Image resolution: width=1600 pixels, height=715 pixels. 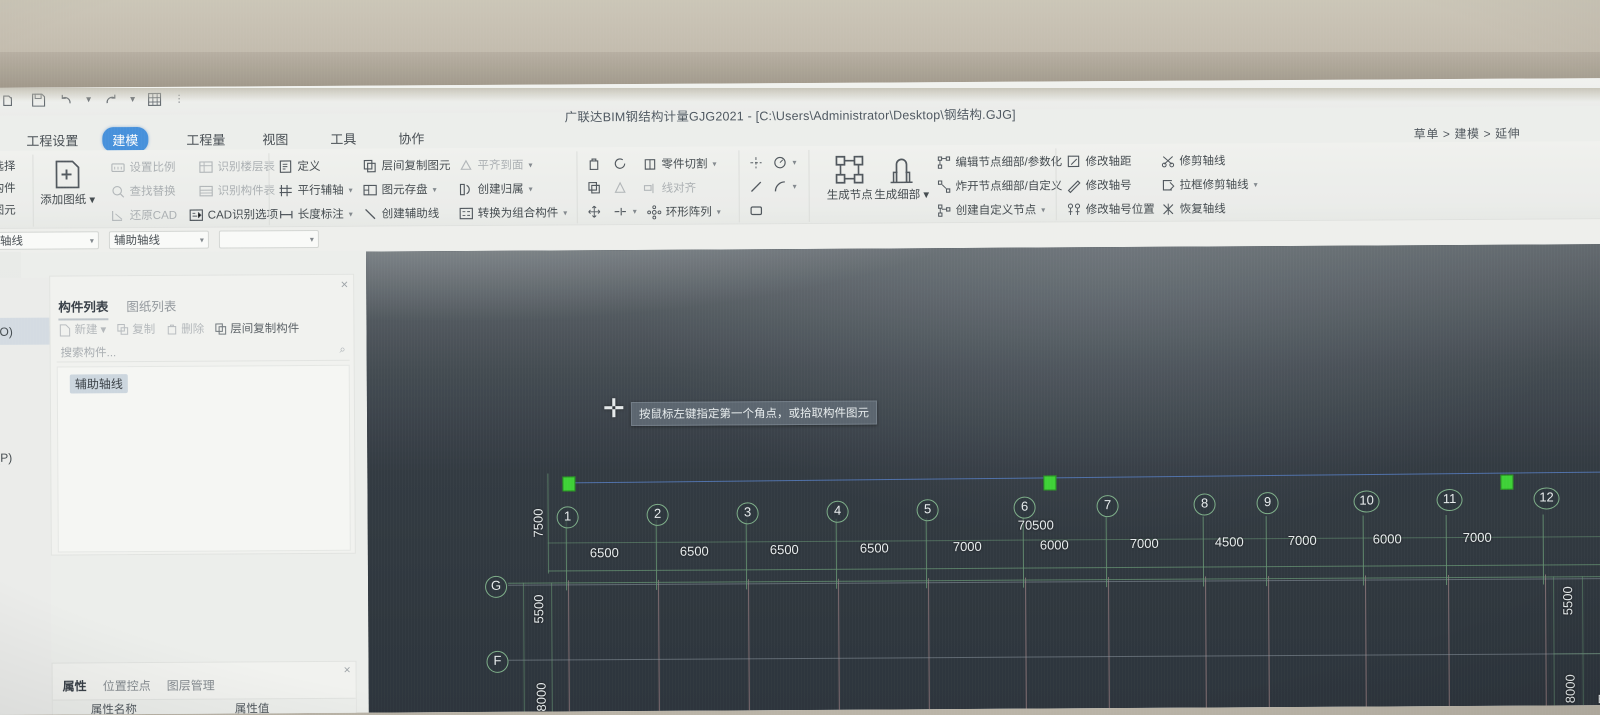 I want to click on tab-view: 视图, so click(x=275, y=138).